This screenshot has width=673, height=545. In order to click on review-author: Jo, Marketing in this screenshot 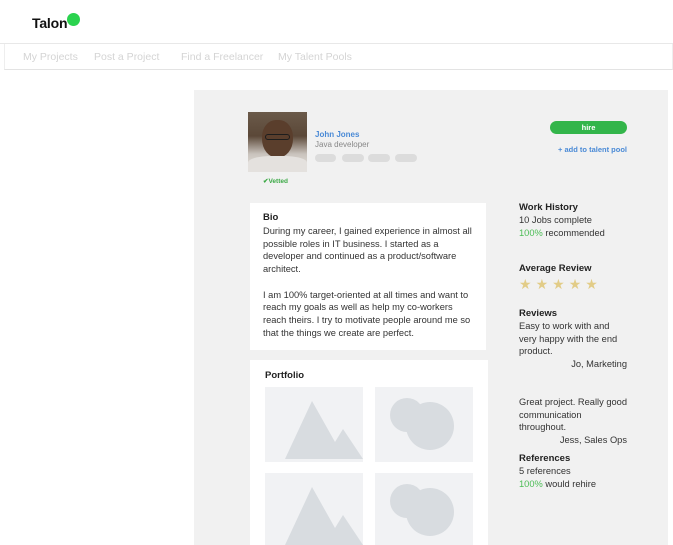, I will do `click(599, 364)`.